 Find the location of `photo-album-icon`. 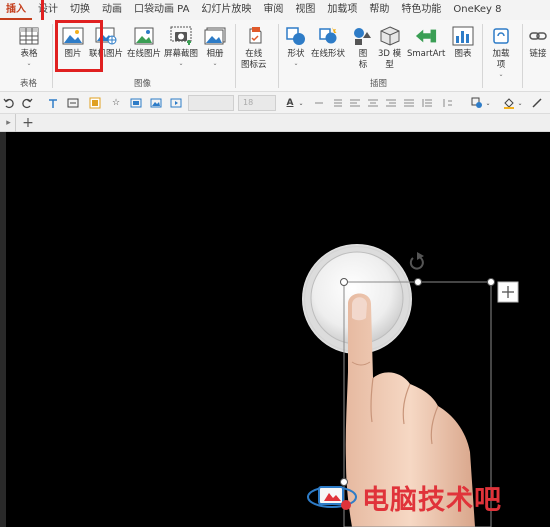

photo-album-icon is located at coordinates (215, 36).